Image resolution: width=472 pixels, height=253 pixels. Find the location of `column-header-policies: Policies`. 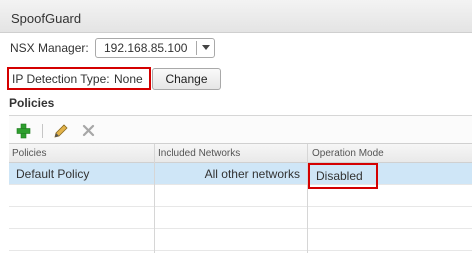

column-header-policies: Policies is located at coordinates (29, 153).